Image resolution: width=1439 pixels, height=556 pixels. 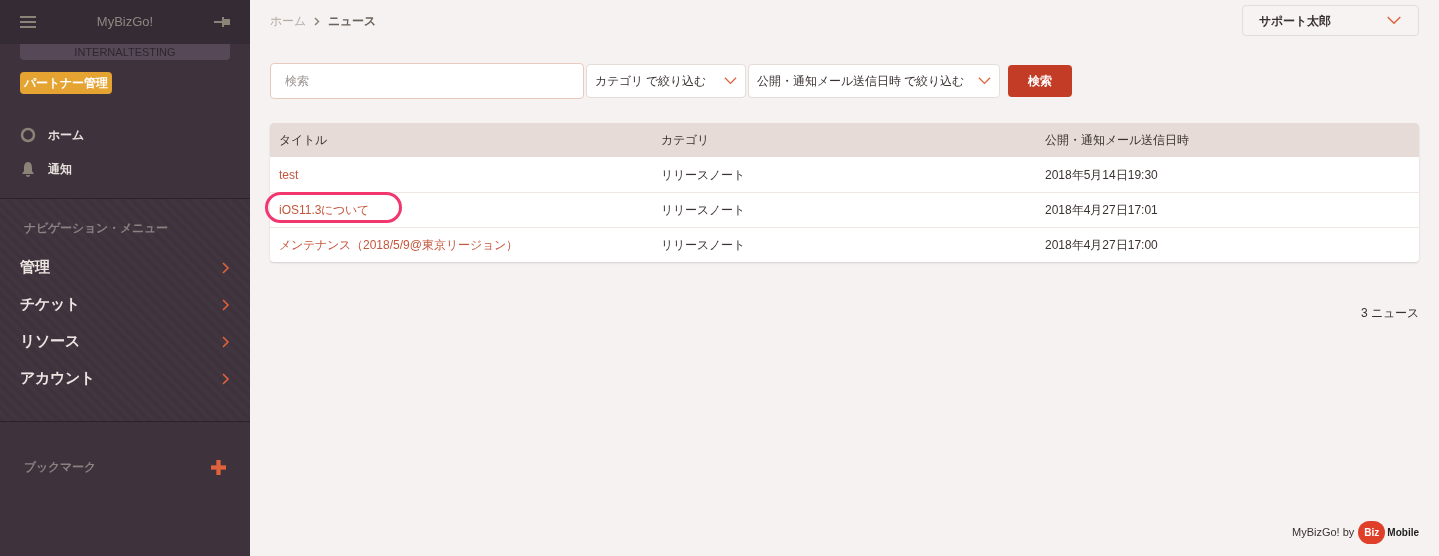 I want to click on menu-icon, so click(x=28, y=22).